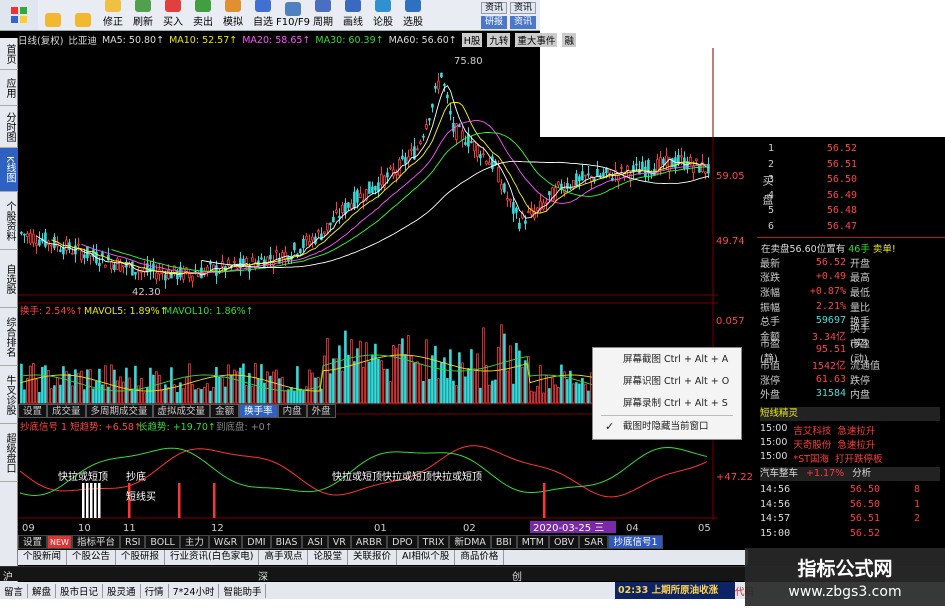 The width and height of the screenshot is (945, 609). Describe the element at coordinates (256, 542) in the screenshot. I see `indicator-tab-7: DMI` at that location.